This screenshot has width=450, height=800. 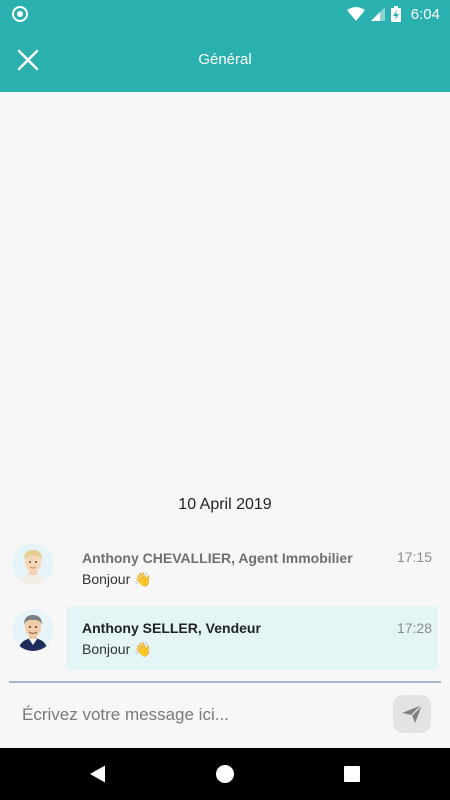 I want to click on message-input, so click(x=197, y=715).